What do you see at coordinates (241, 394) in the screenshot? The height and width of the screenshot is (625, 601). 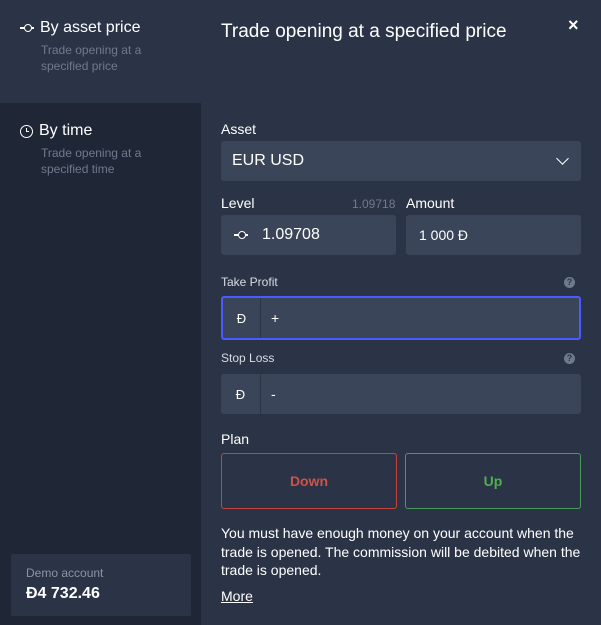 I see `stop-loss-currency: Đ` at bounding box center [241, 394].